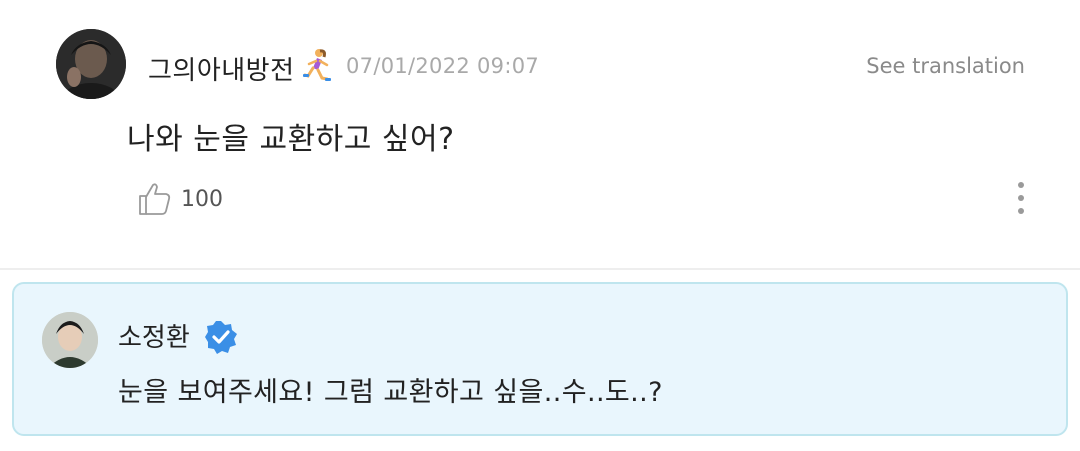  What do you see at coordinates (540, 269) in the screenshot?
I see `section-divider` at bounding box center [540, 269].